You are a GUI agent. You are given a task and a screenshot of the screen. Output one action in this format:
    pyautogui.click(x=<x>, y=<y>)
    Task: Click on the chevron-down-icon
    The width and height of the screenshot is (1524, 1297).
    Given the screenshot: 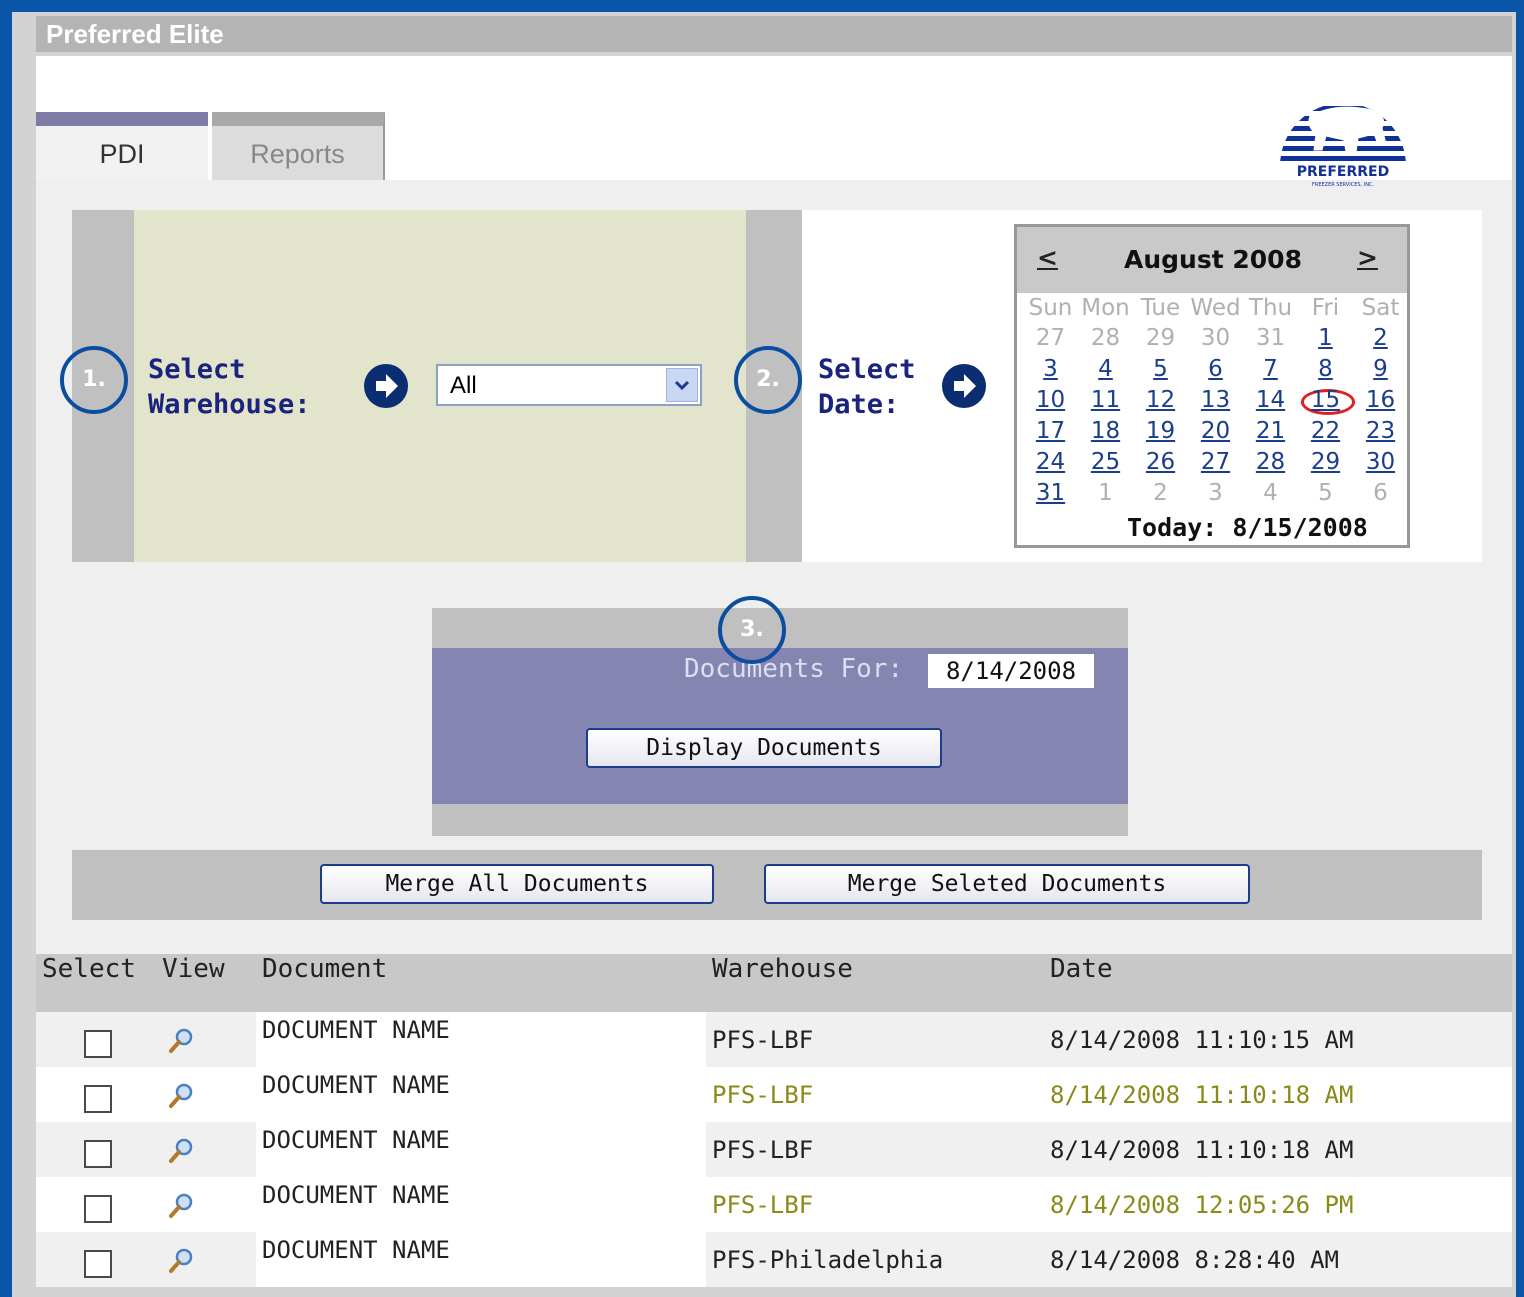 What is the action you would take?
    pyautogui.click(x=682, y=385)
    